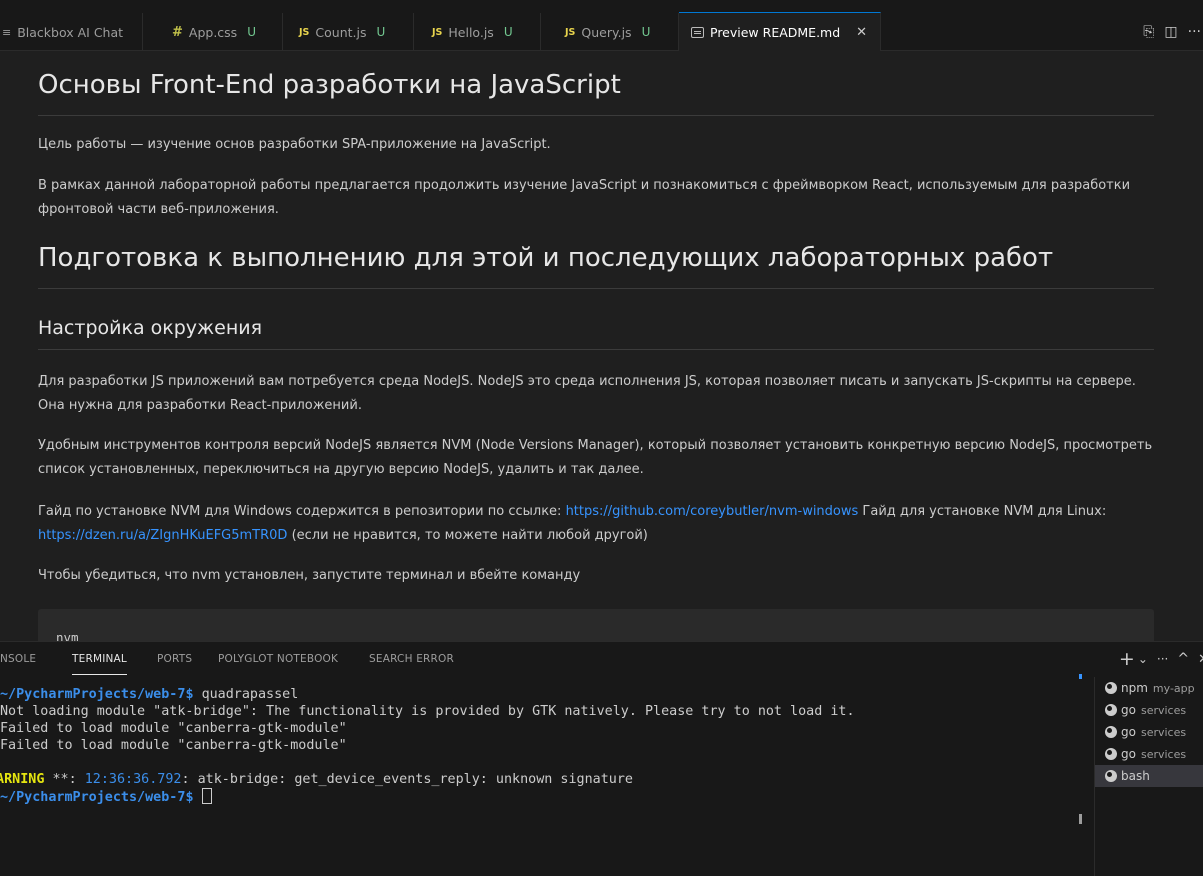 The width and height of the screenshot is (1203, 876). What do you see at coordinates (174, 659) in the screenshot?
I see `tab-ports: PORTS` at bounding box center [174, 659].